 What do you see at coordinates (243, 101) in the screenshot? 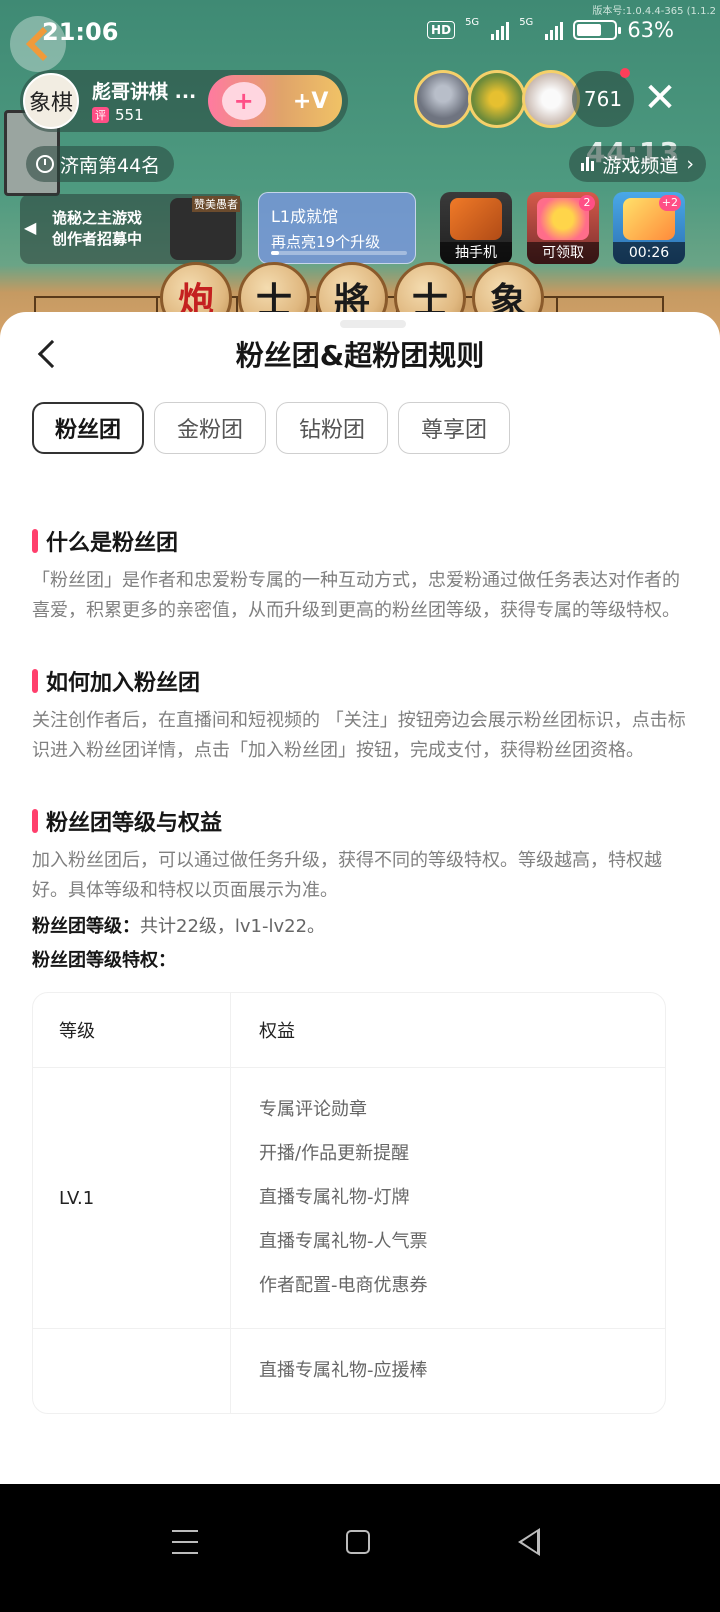
I see `heart-icon: +` at bounding box center [243, 101].